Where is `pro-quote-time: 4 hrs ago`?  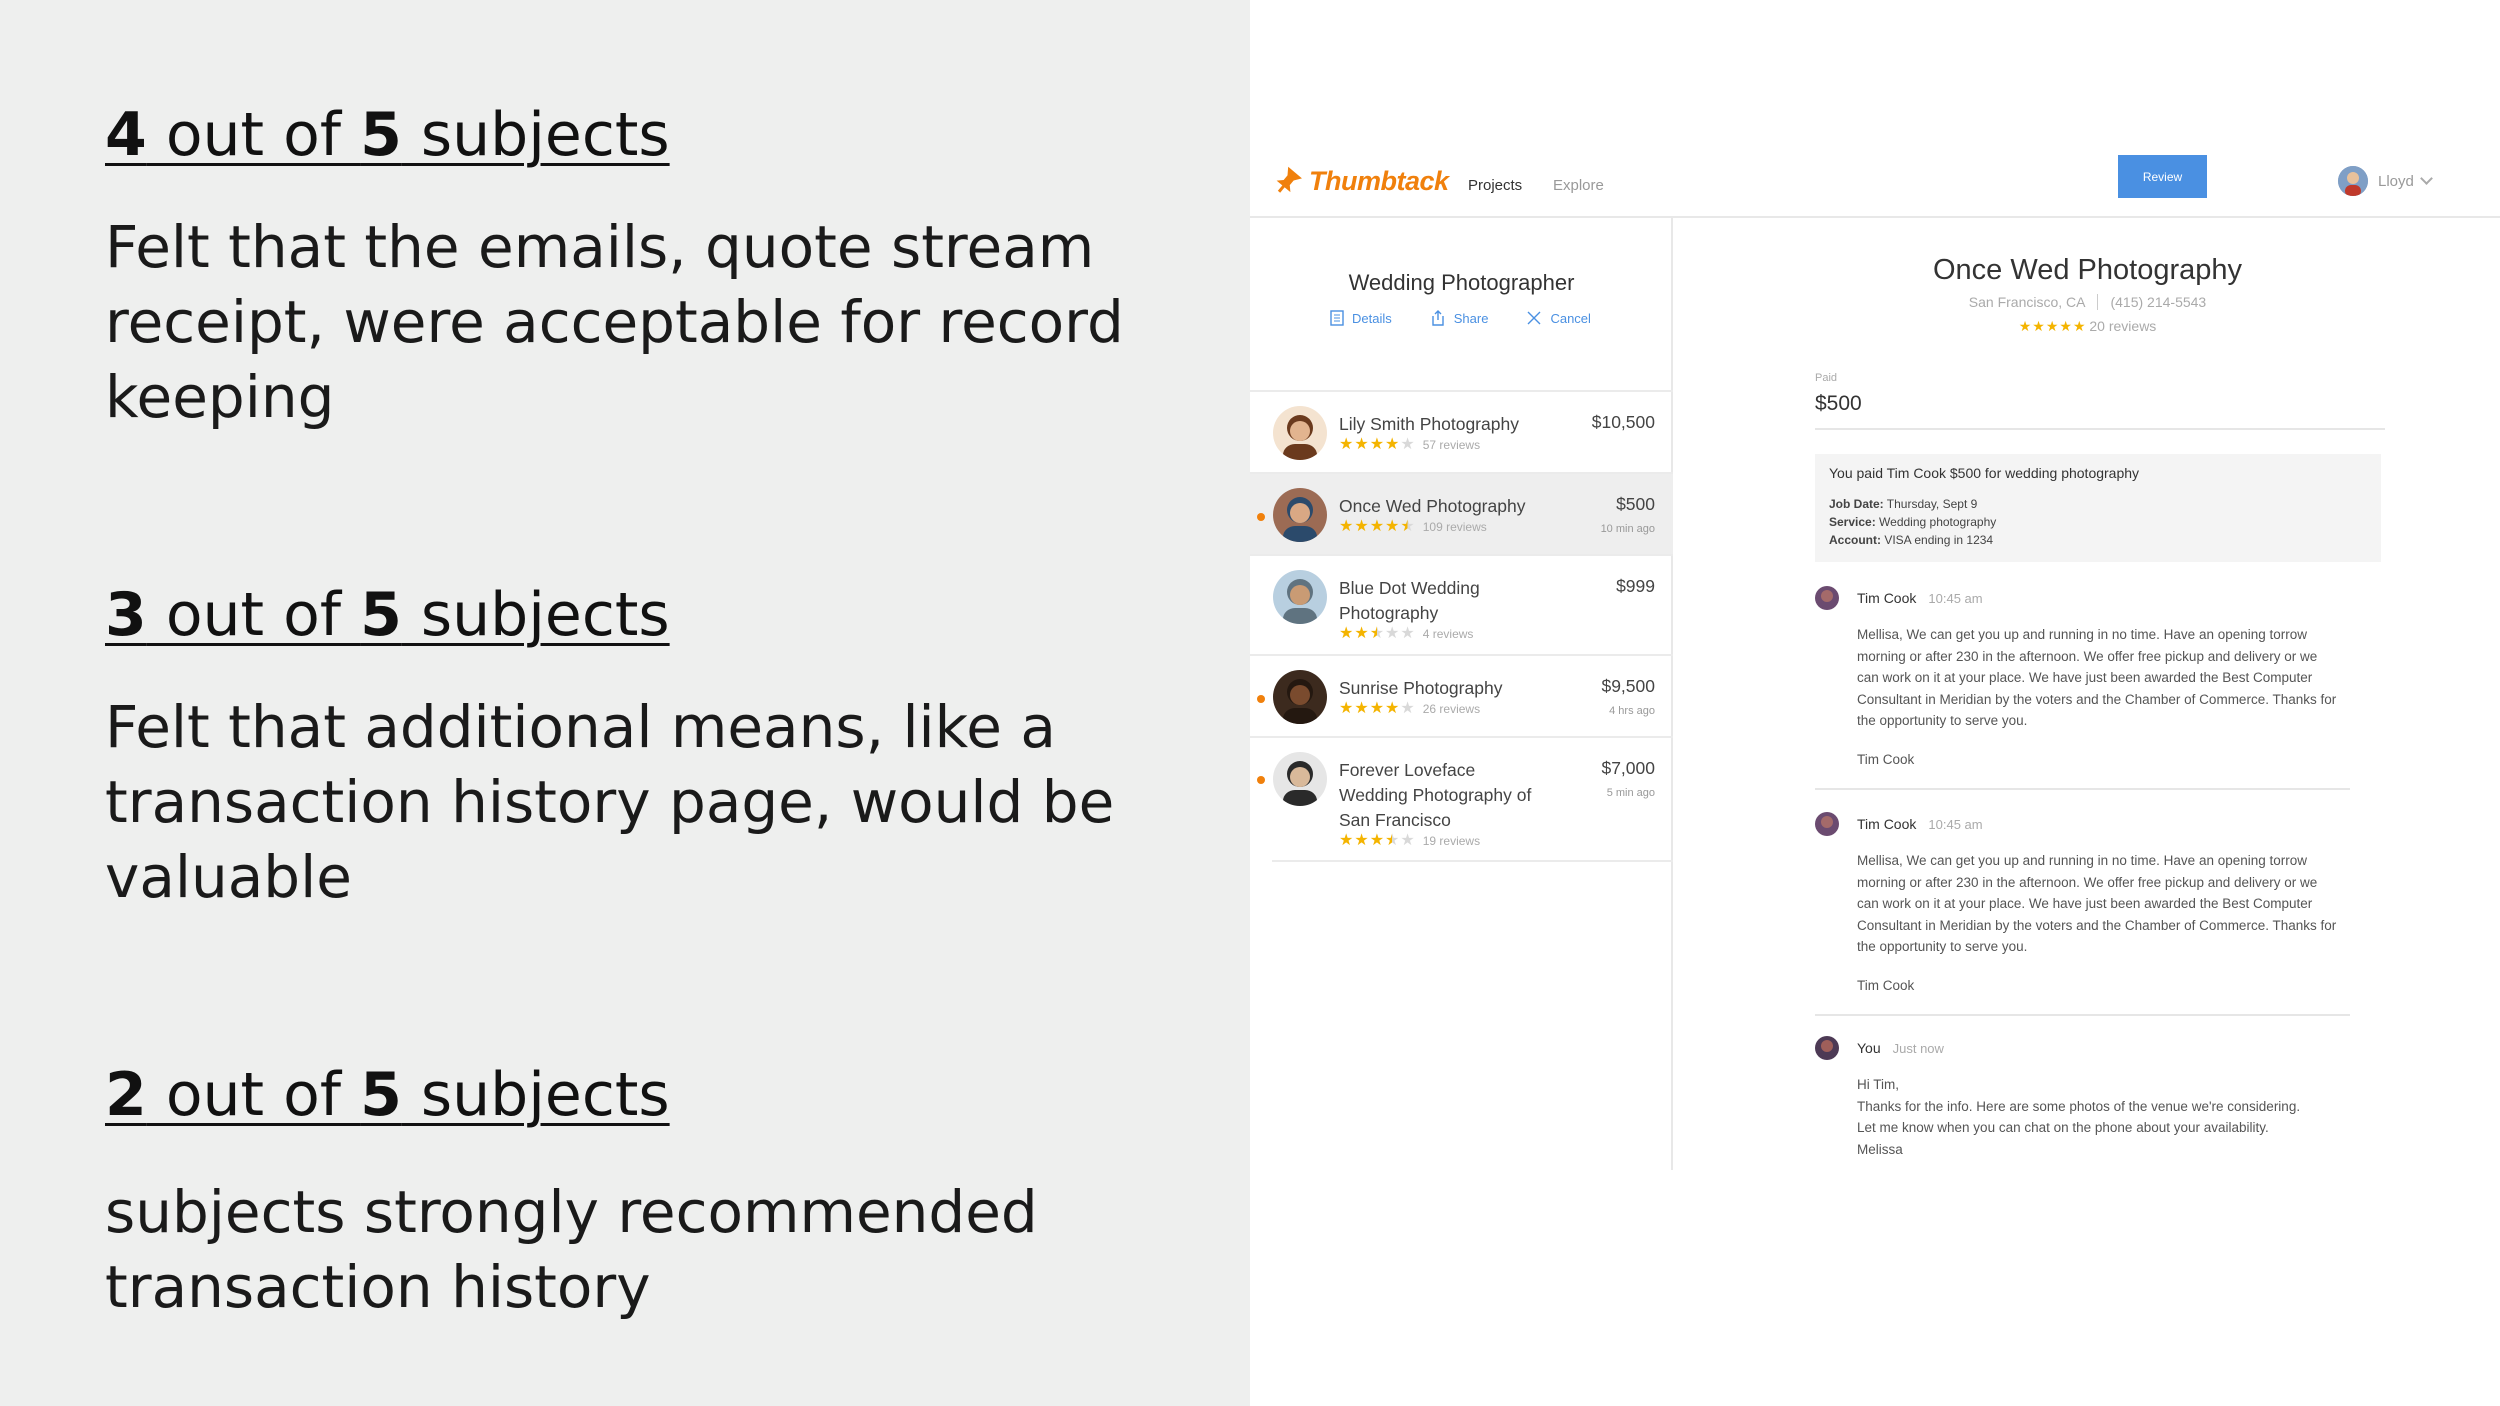
pro-quote-time: 4 hrs ago is located at coordinates (1632, 711).